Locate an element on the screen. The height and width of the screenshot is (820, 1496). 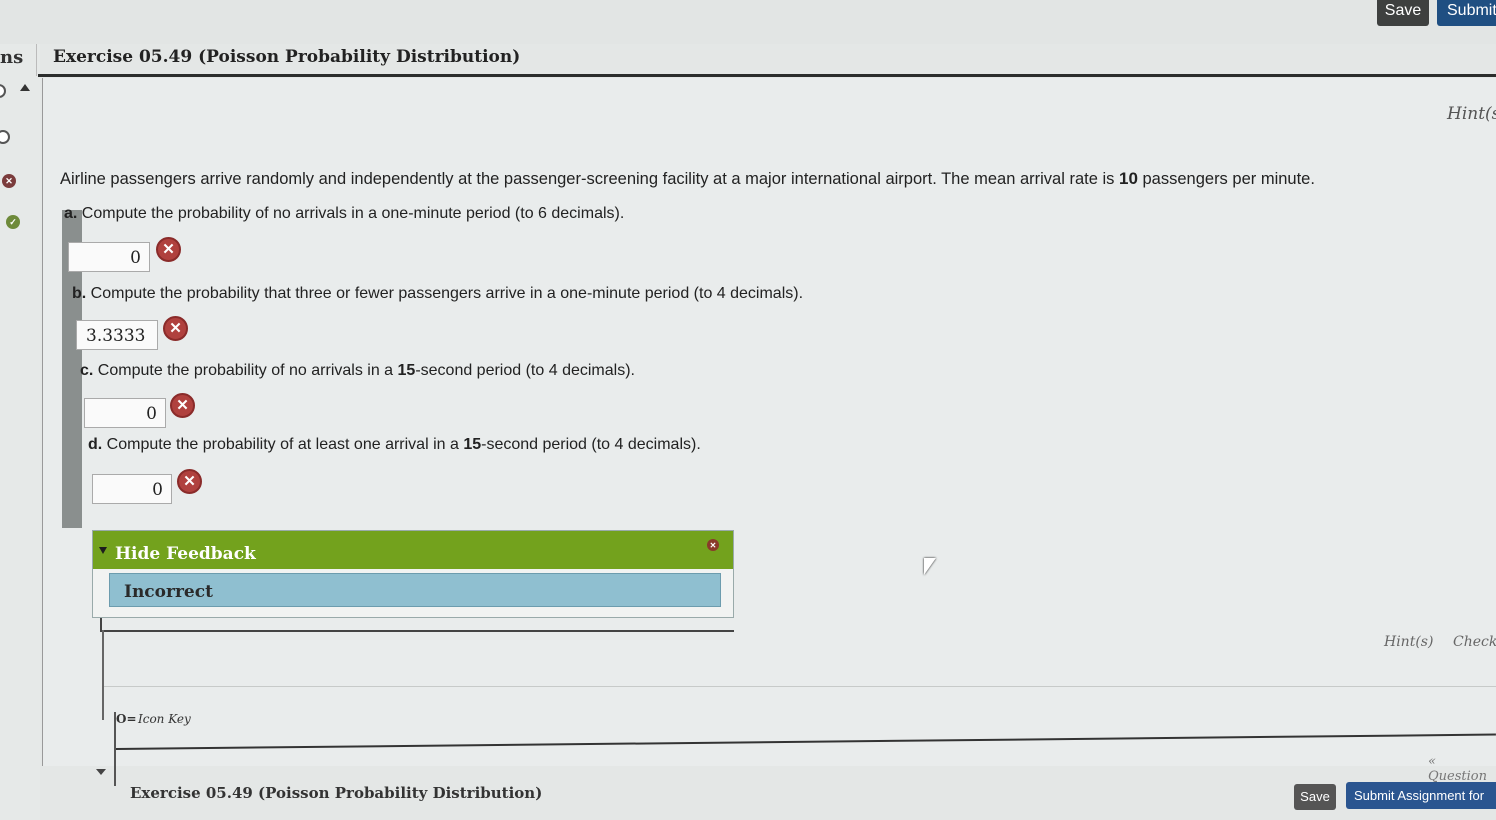
part-a-incorrect-icon: ✕ is located at coordinates (168, 249).